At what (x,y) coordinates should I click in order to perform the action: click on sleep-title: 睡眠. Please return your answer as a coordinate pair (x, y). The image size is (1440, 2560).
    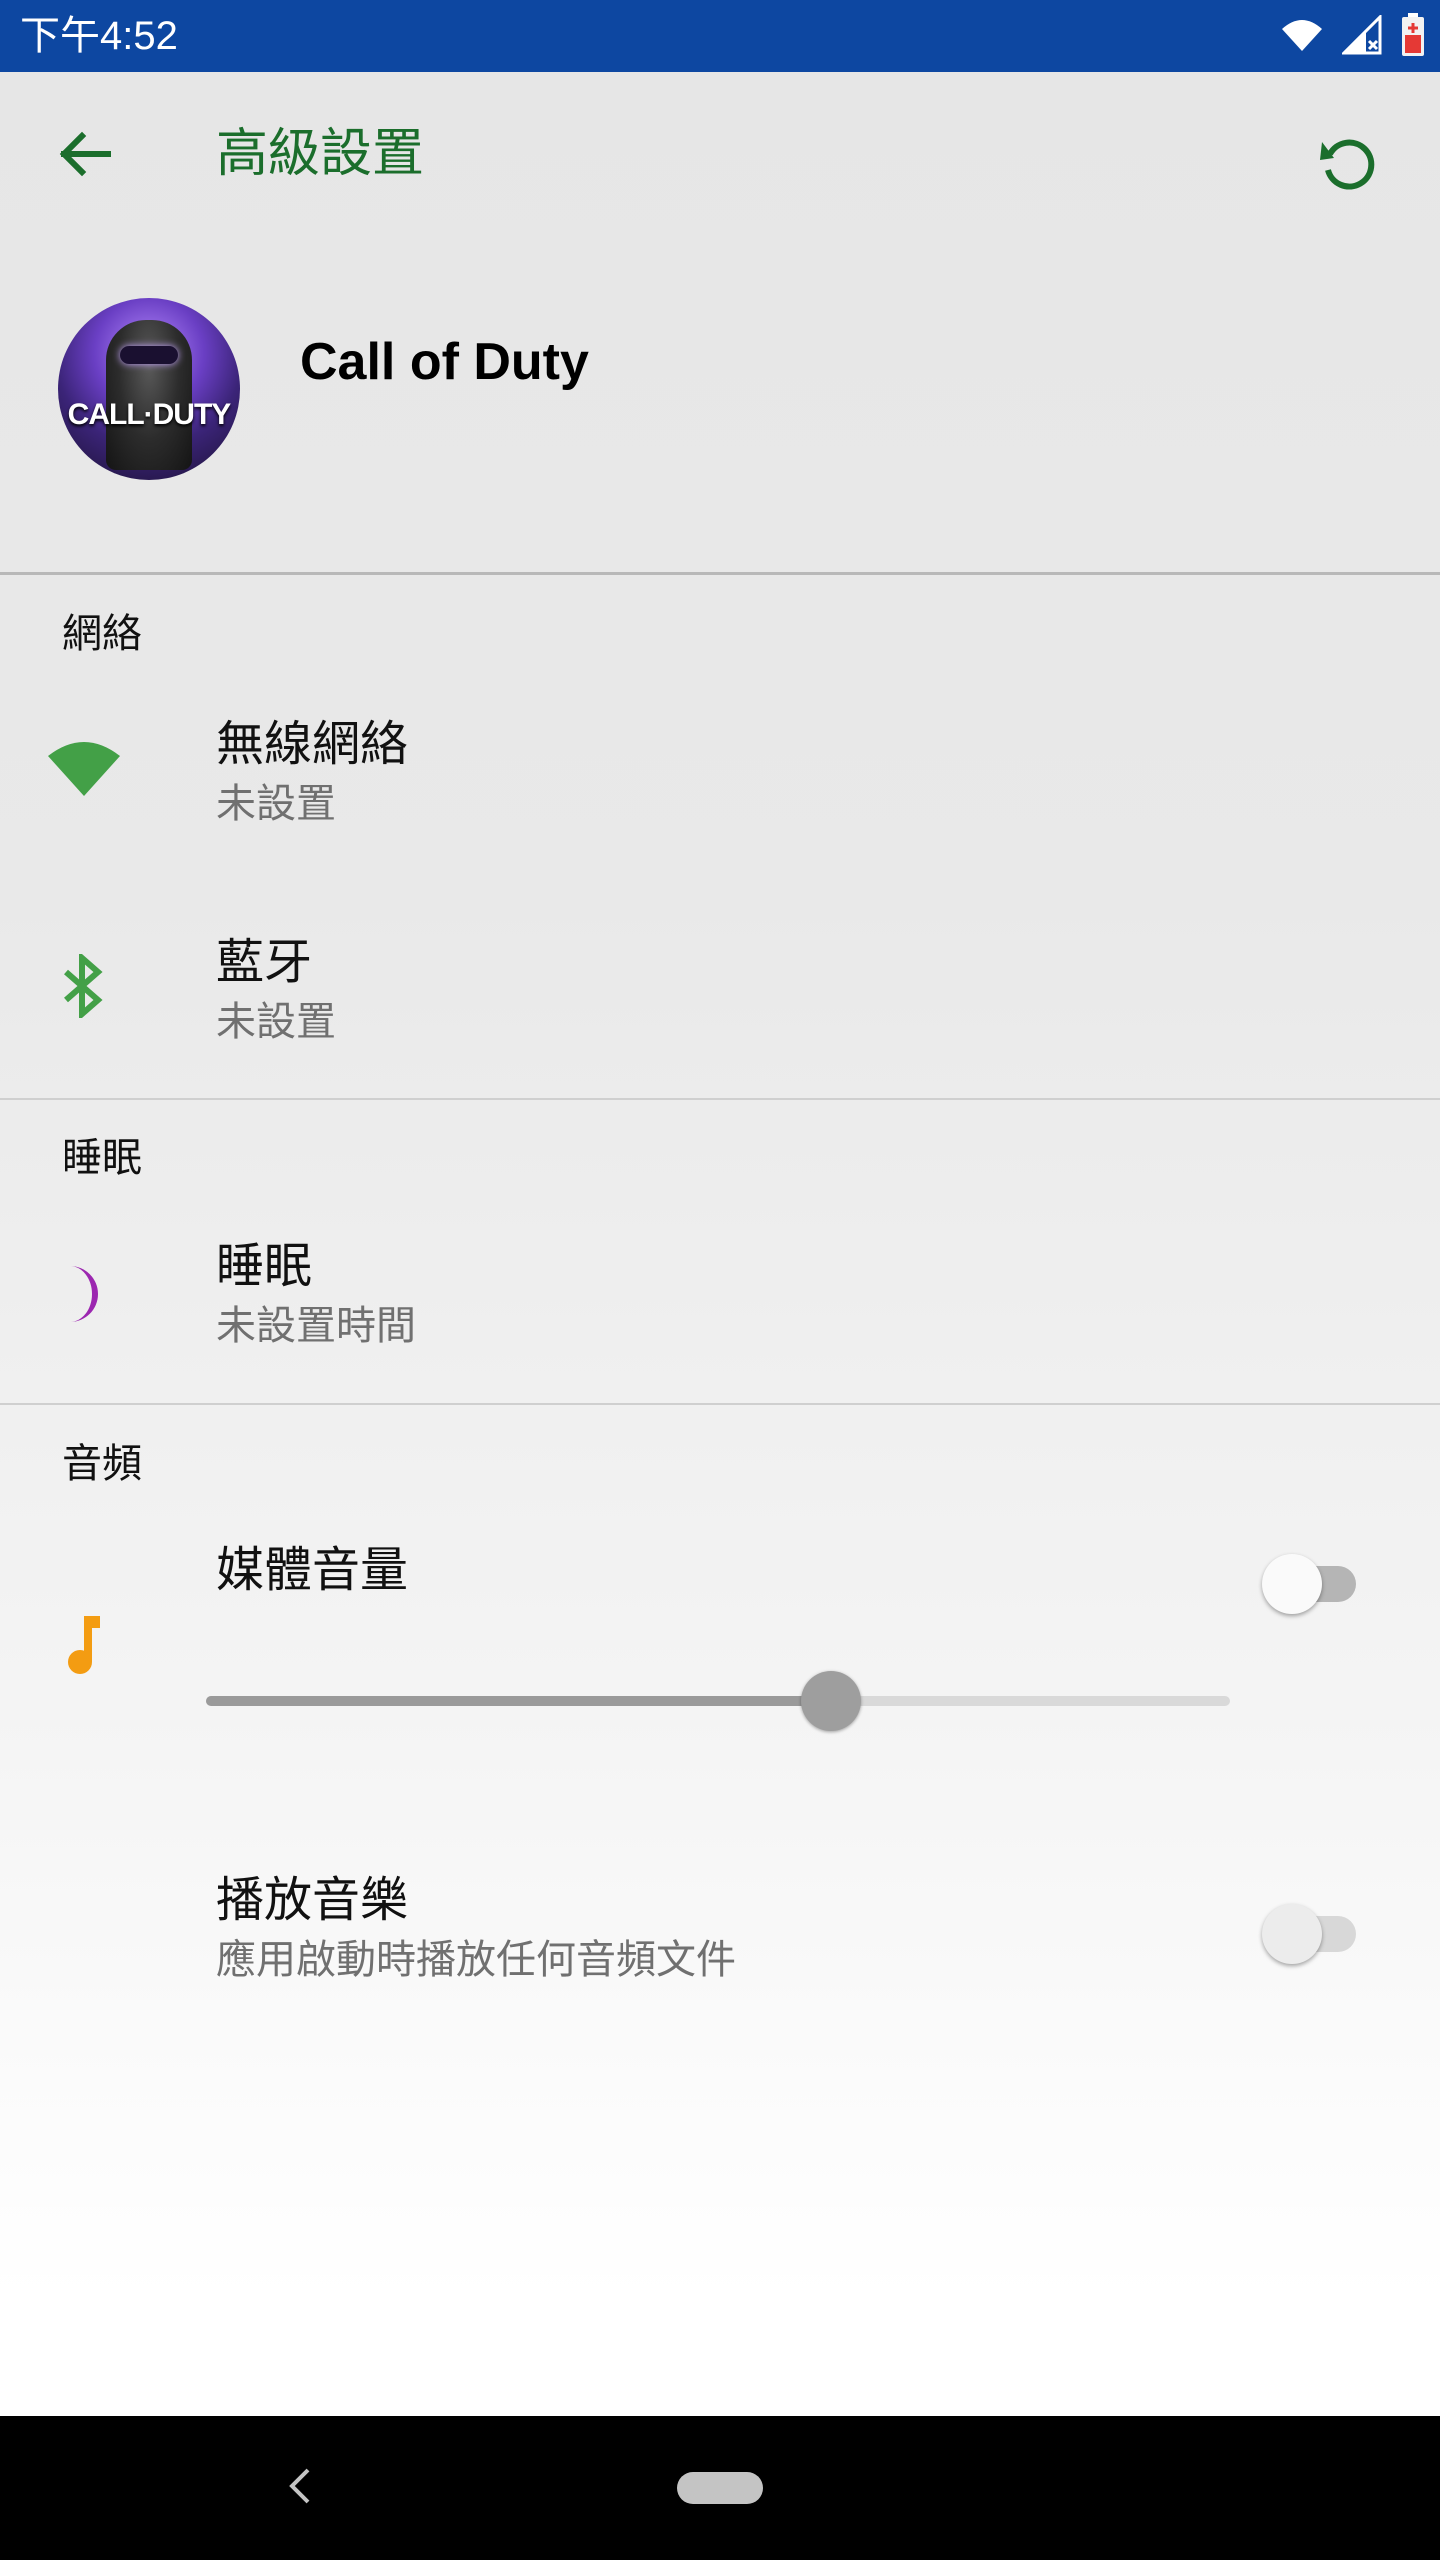
    Looking at the image, I should click on (264, 1266).